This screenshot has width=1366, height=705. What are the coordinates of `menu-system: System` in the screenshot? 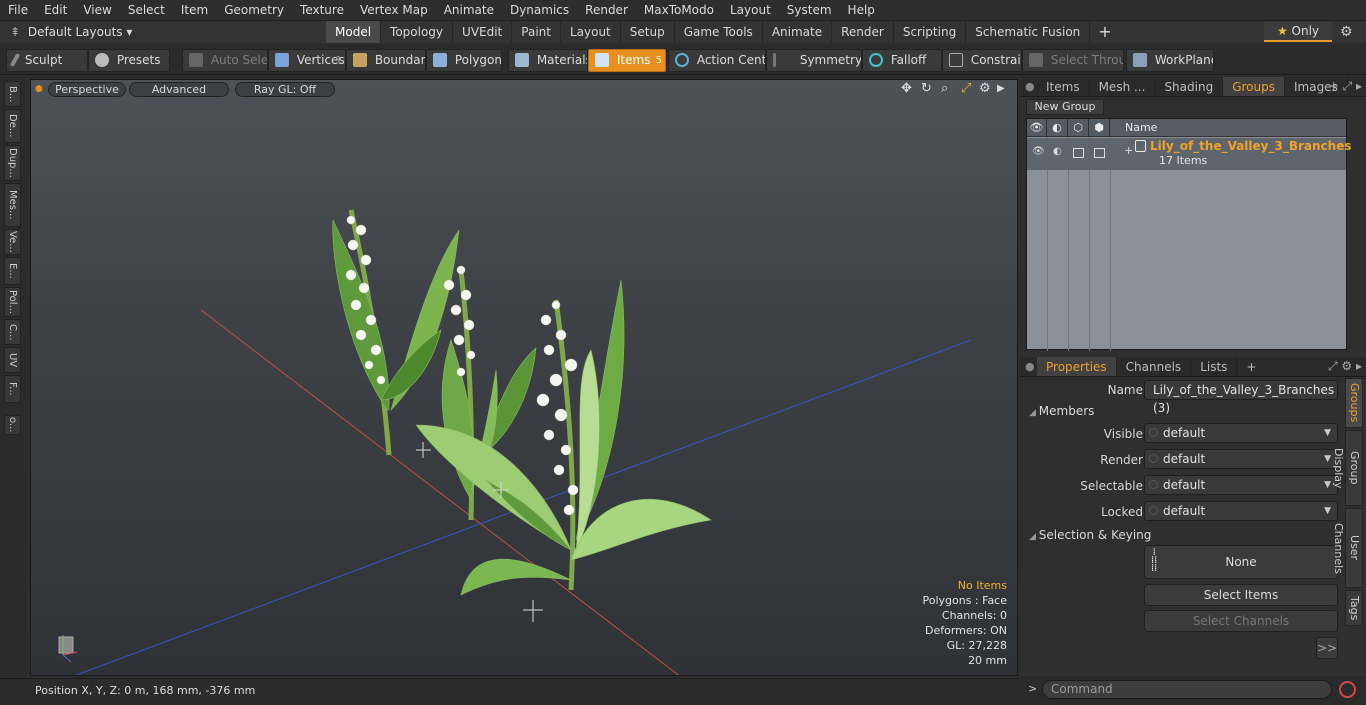 It's located at (809, 10).